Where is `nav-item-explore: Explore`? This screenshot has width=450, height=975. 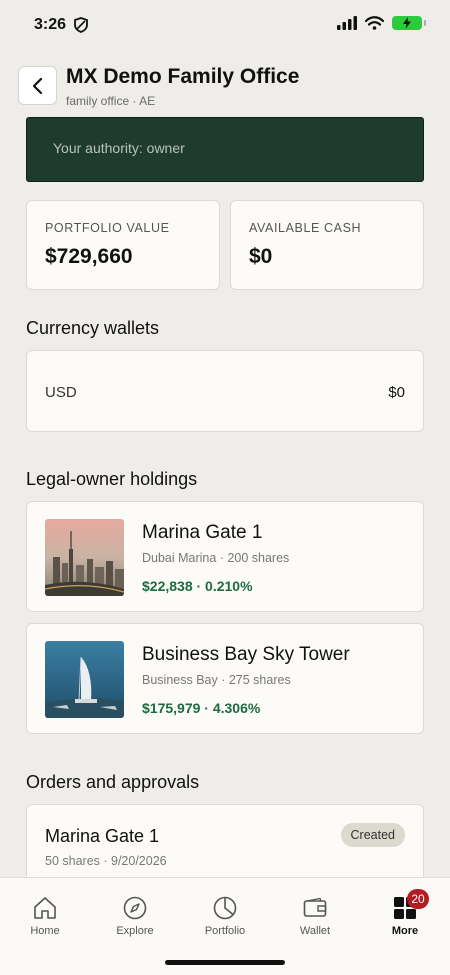 nav-item-explore: Explore is located at coordinates (135, 913).